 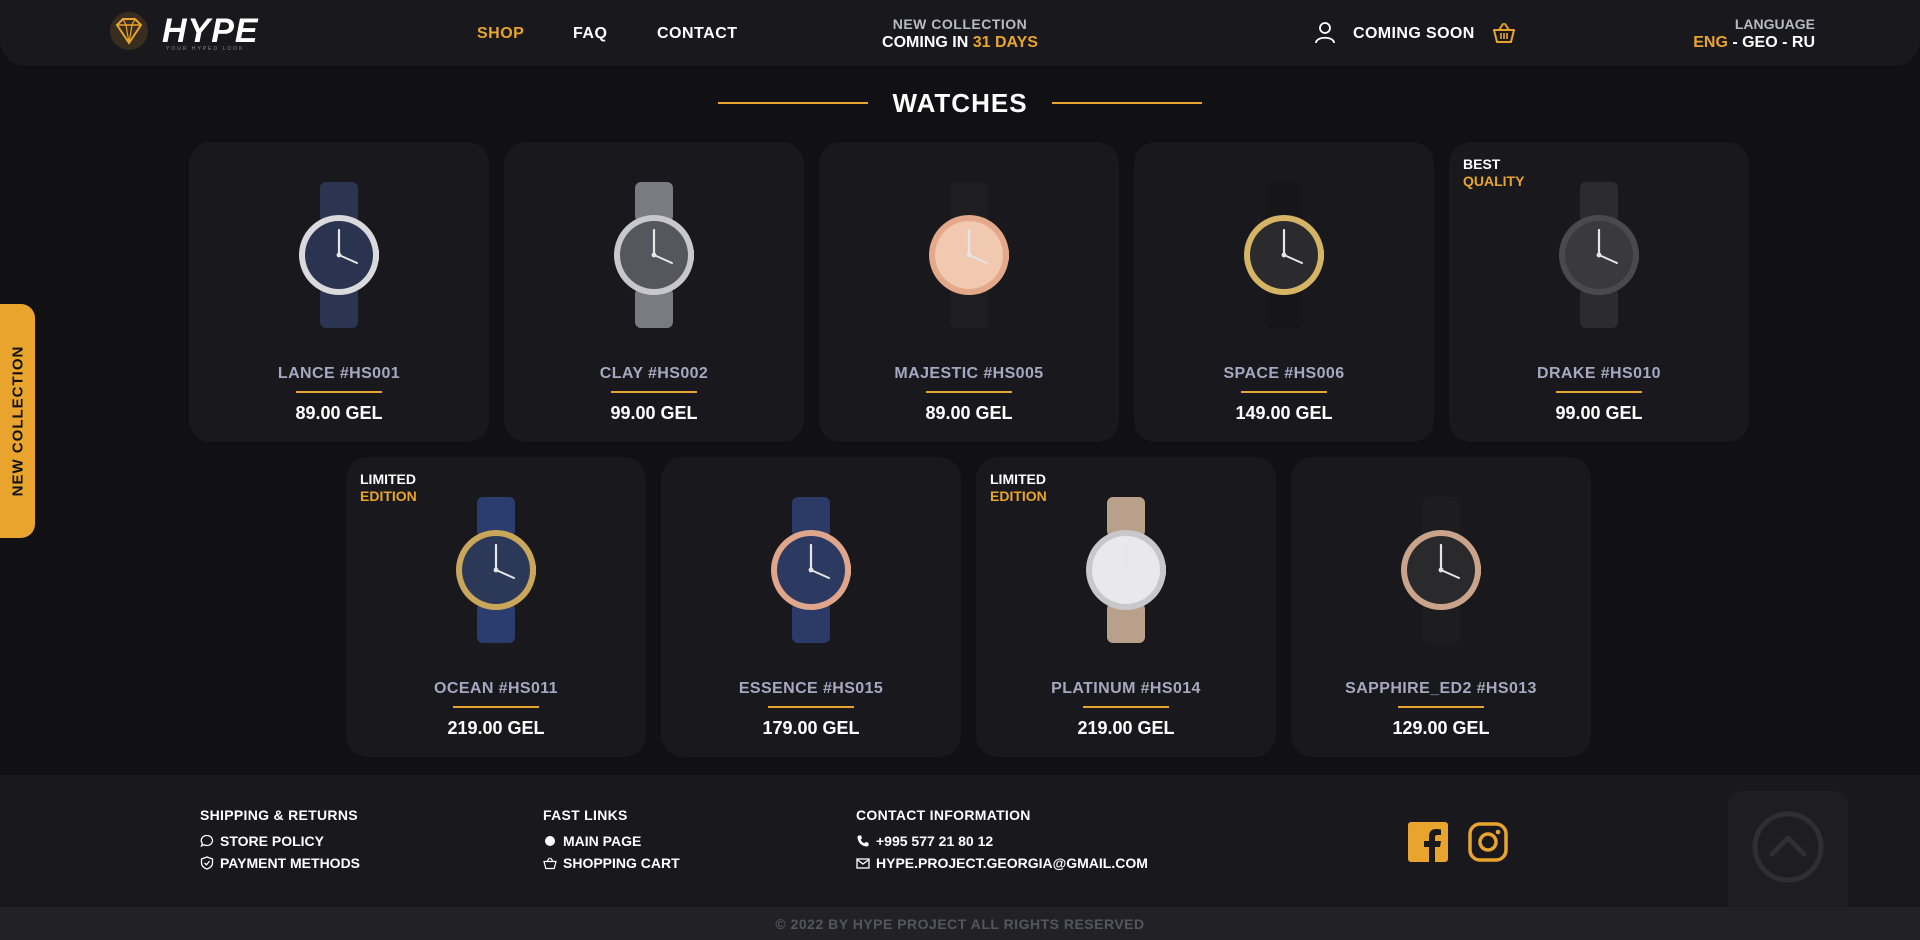 What do you see at coordinates (500, 34) in the screenshot?
I see `nav-shop: SHOP` at bounding box center [500, 34].